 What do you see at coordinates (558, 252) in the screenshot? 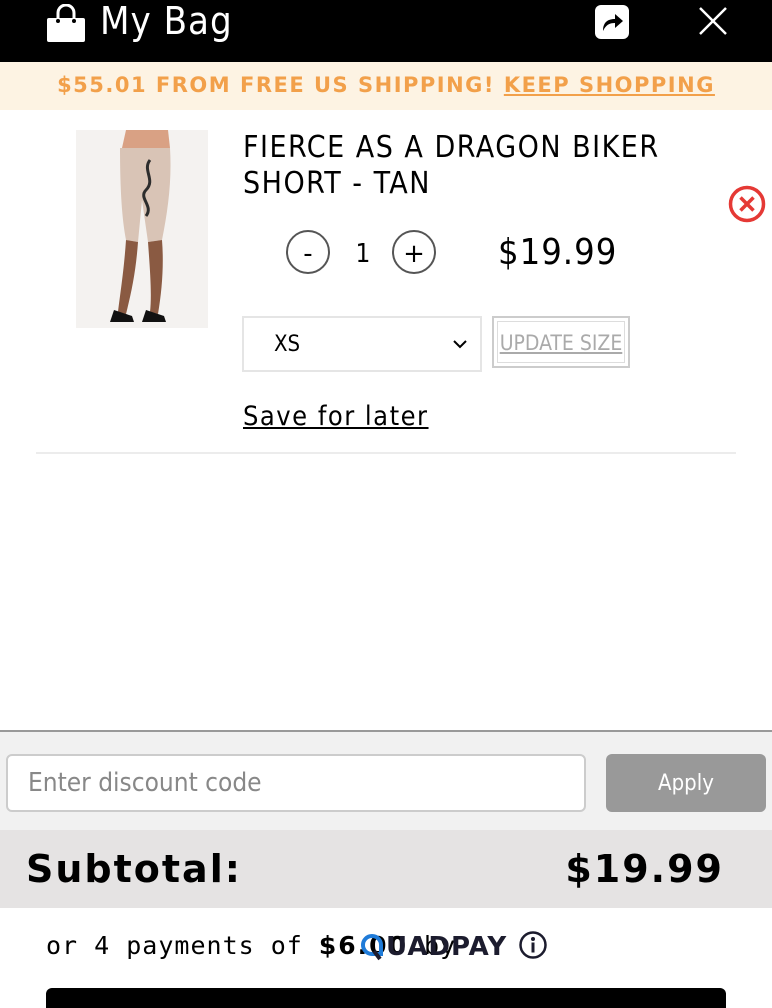
I see `item-price: $19.99` at bounding box center [558, 252].